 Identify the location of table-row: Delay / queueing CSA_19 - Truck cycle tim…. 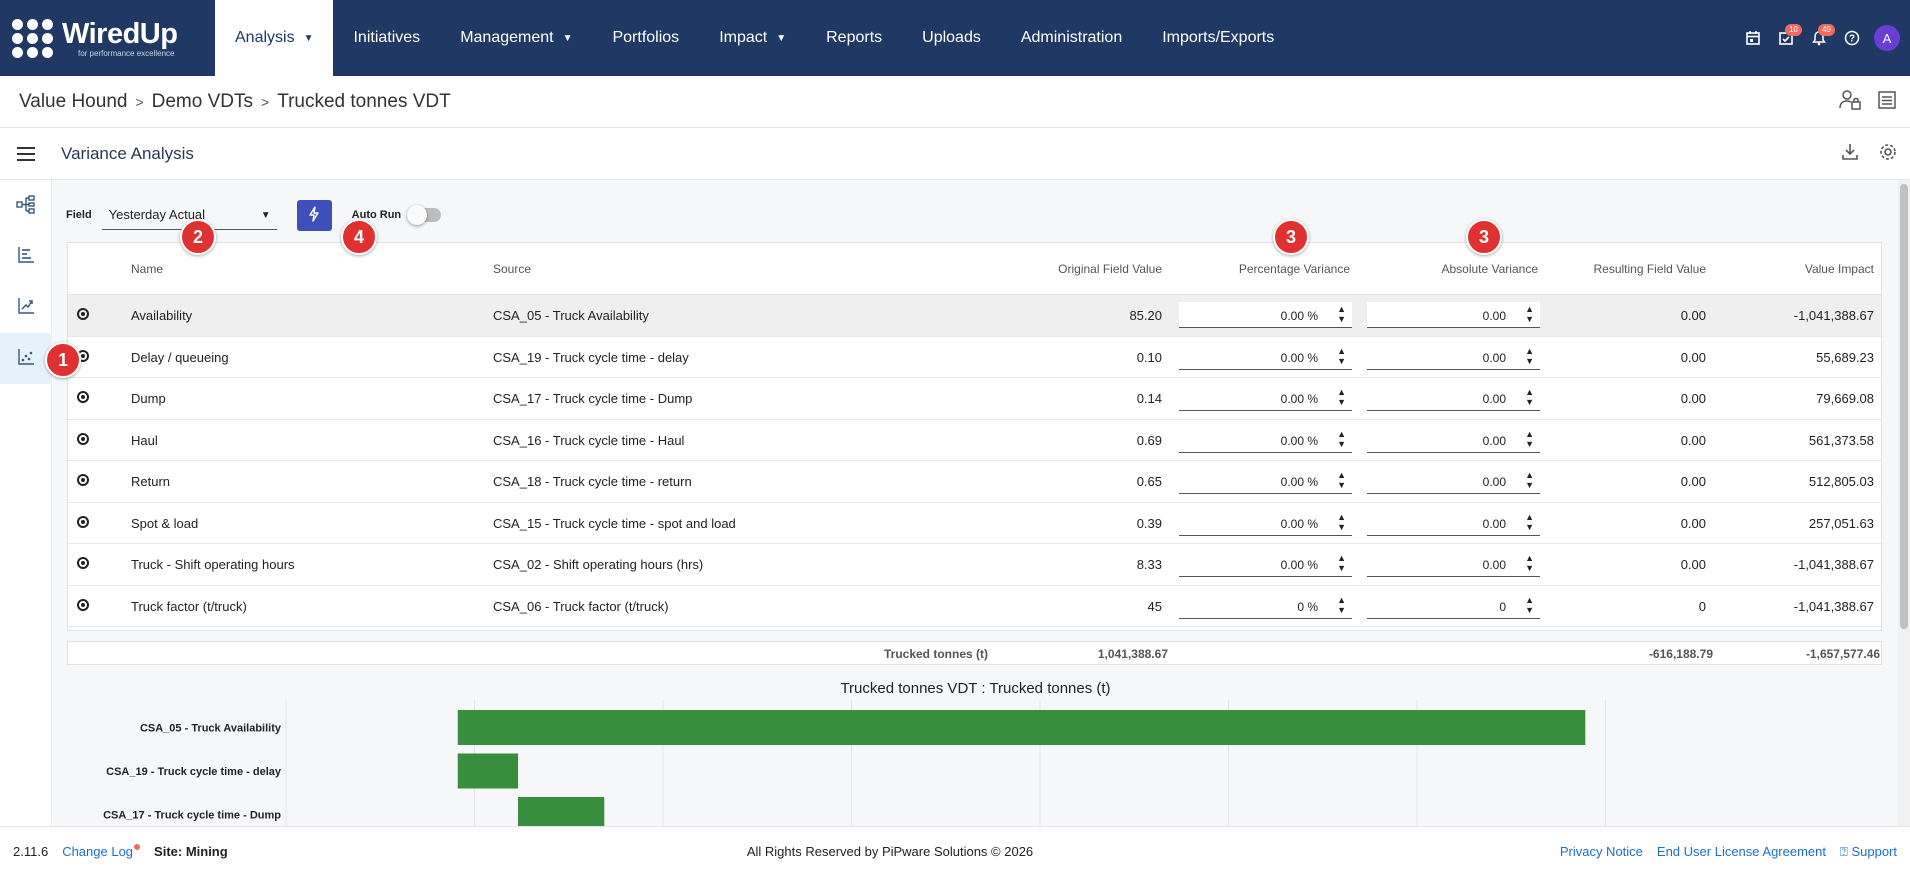
(974, 357).